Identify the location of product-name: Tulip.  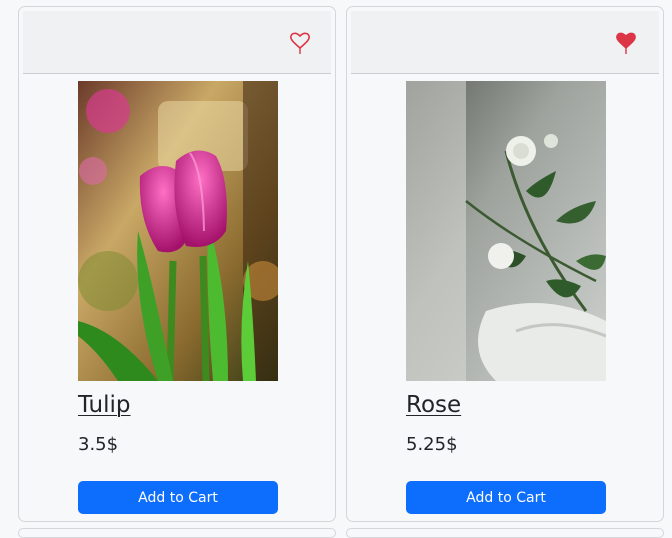
(104, 405).